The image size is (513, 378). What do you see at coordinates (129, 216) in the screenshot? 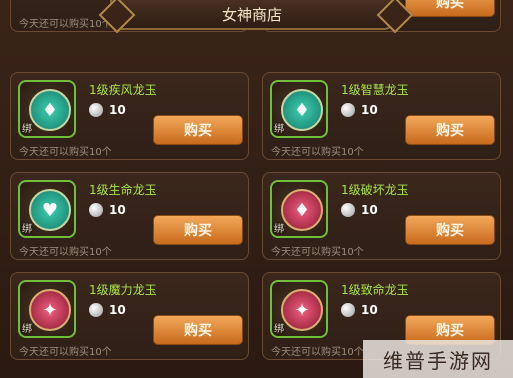
I see `shop-item-card: ♥ 绑 1级生命龙玉 10 购买 今天还可以购买10个` at bounding box center [129, 216].